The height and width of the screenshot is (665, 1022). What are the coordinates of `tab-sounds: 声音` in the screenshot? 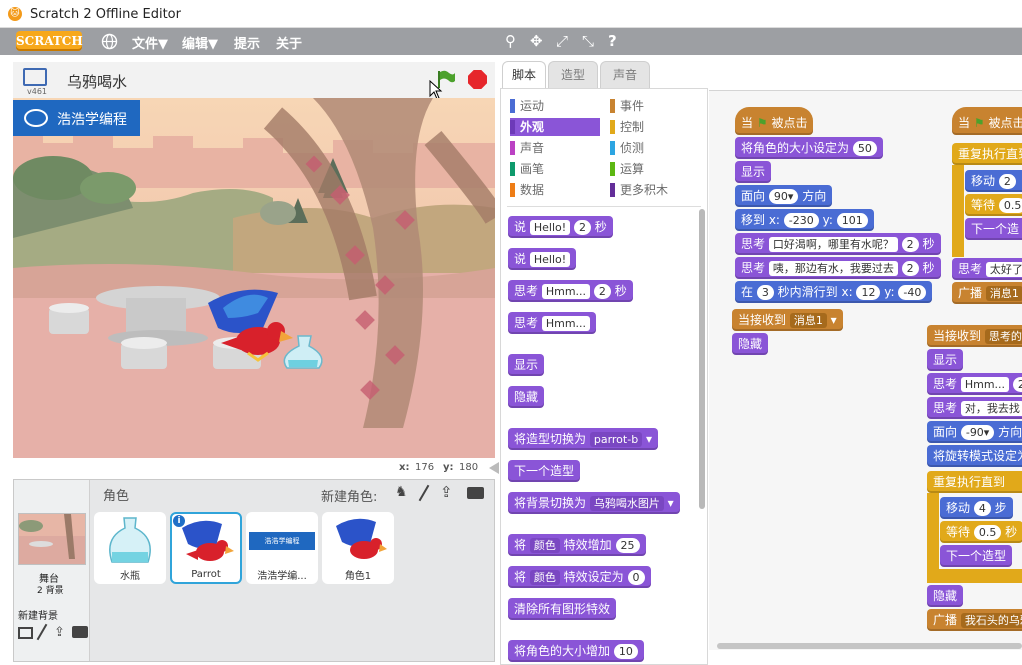 It's located at (625, 75).